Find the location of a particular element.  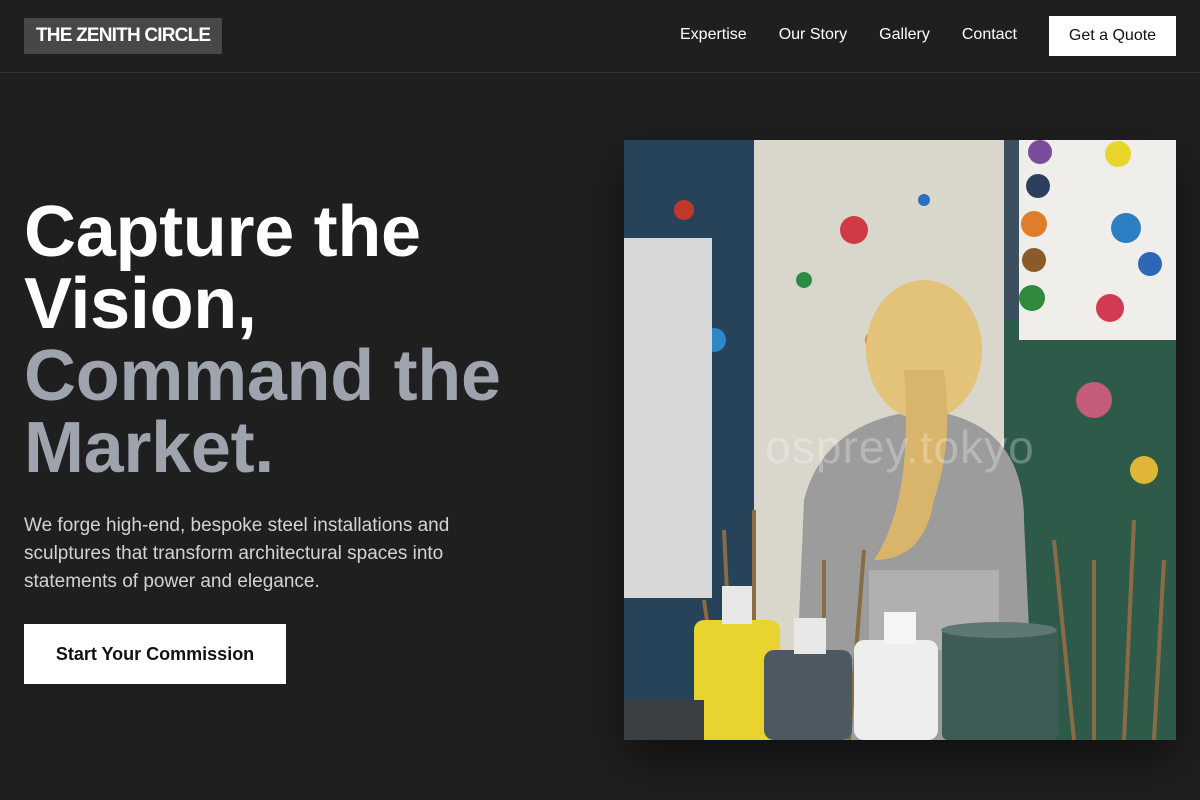

nav-link-contact: Contact is located at coordinates (989, 35).